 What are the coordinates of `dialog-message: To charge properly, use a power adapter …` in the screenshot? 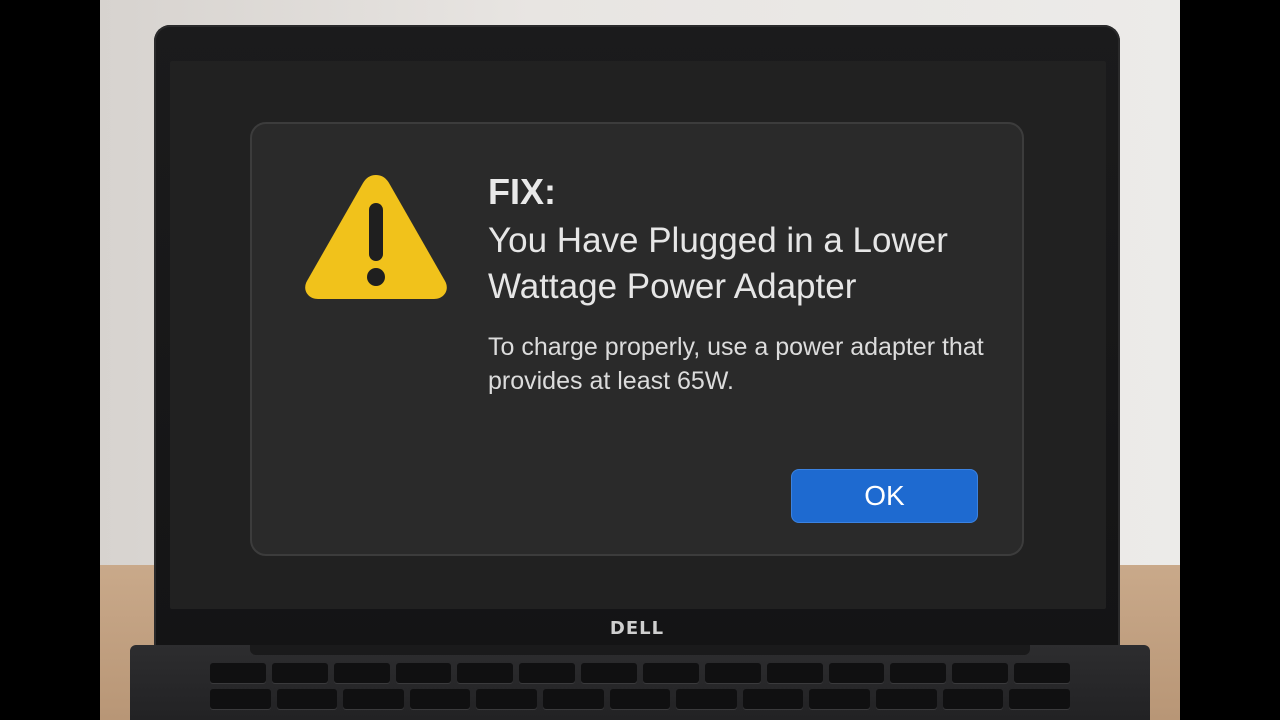 It's located at (736, 364).